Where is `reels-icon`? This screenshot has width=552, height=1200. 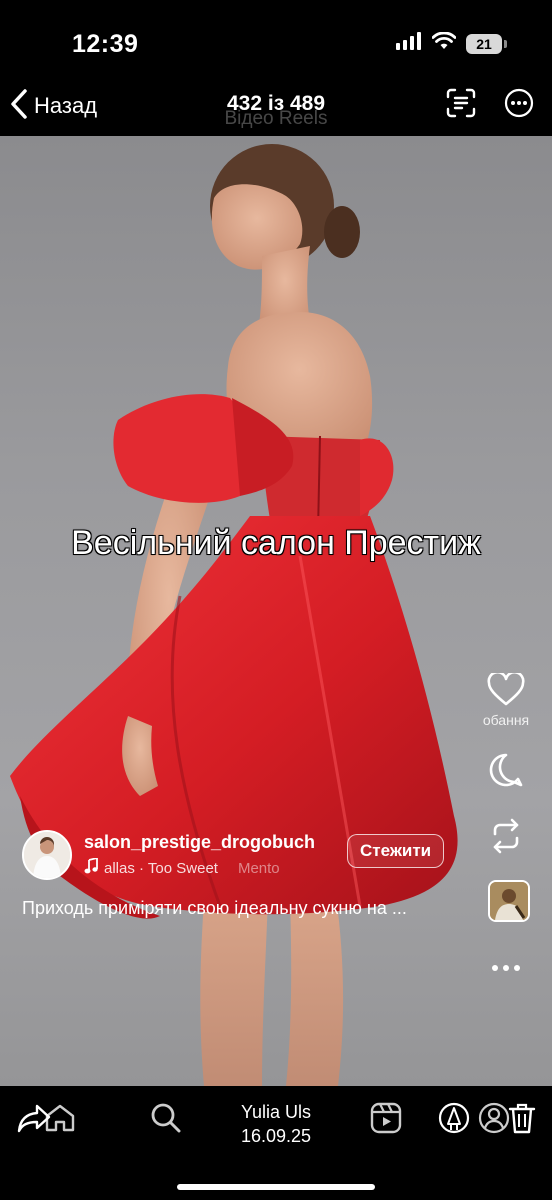
reels-icon is located at coordinates (386, 1118).